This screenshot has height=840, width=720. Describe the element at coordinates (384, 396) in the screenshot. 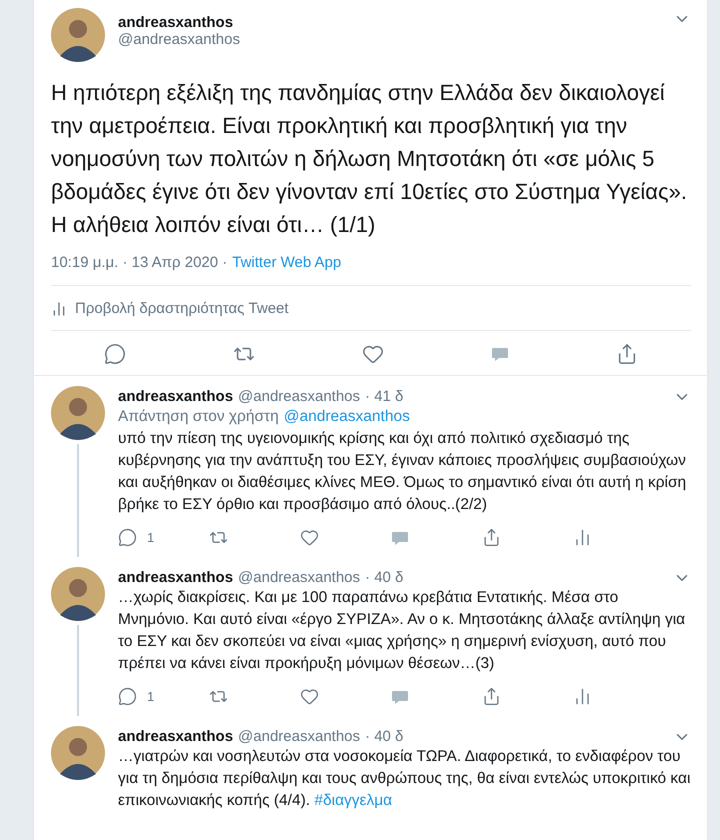

I see `tweet-time: · 41 δ` at that location.